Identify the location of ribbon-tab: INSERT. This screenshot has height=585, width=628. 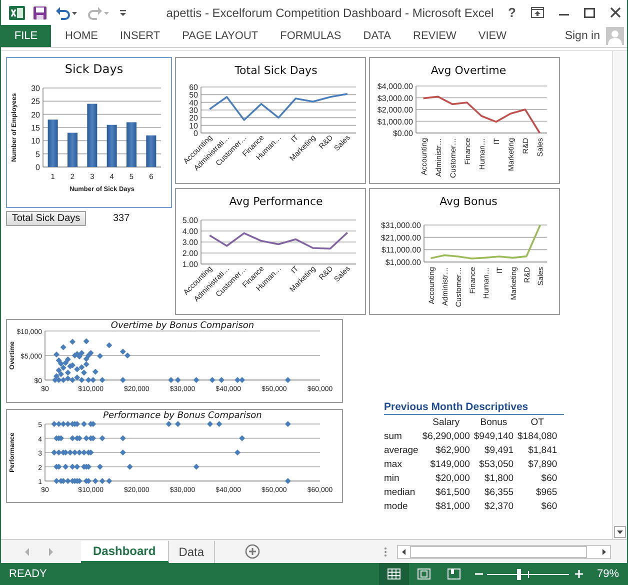
(140, 36).